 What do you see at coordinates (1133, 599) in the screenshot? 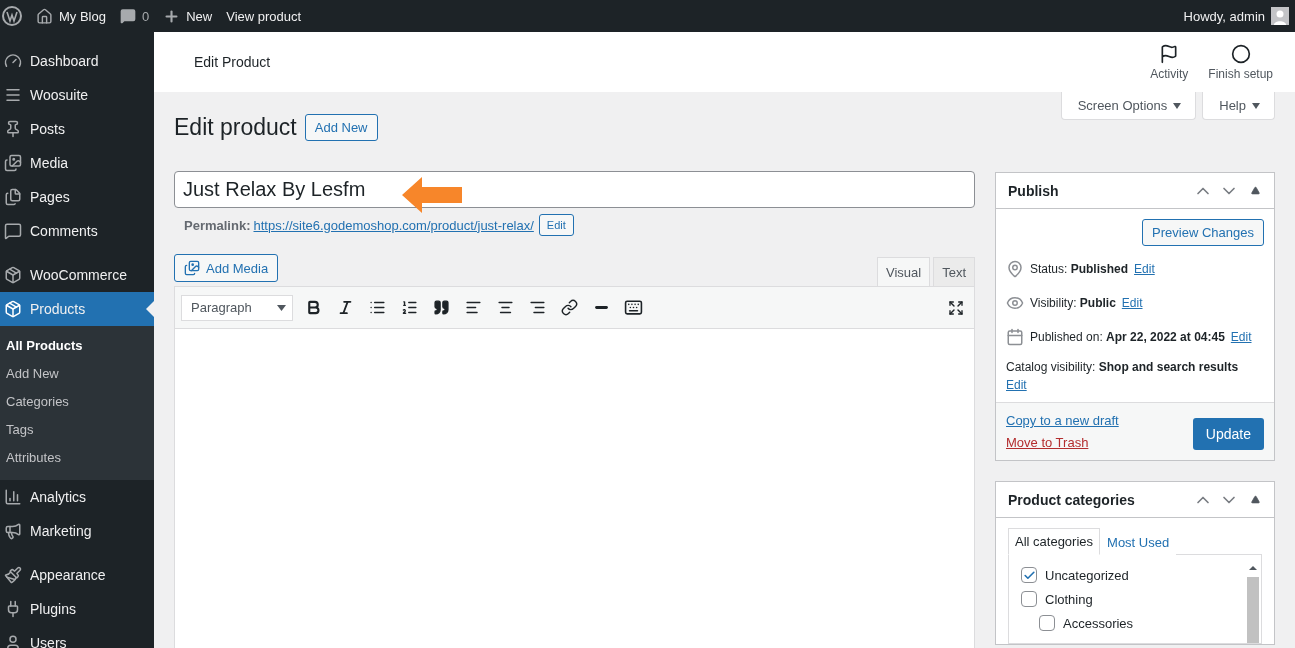
I see `category-item: Clothing` at bounding box center [1133, 599].